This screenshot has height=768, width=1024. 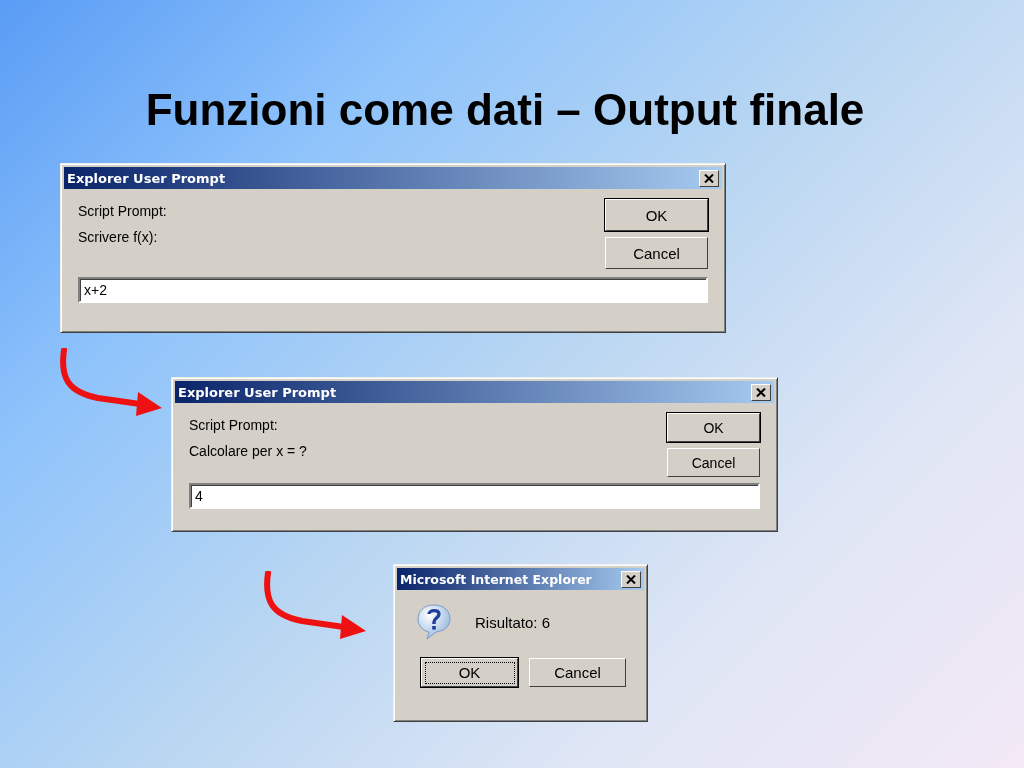 I want to click on slide-title: Funzioni come dati – Output finale, so click(x=505, y=110).